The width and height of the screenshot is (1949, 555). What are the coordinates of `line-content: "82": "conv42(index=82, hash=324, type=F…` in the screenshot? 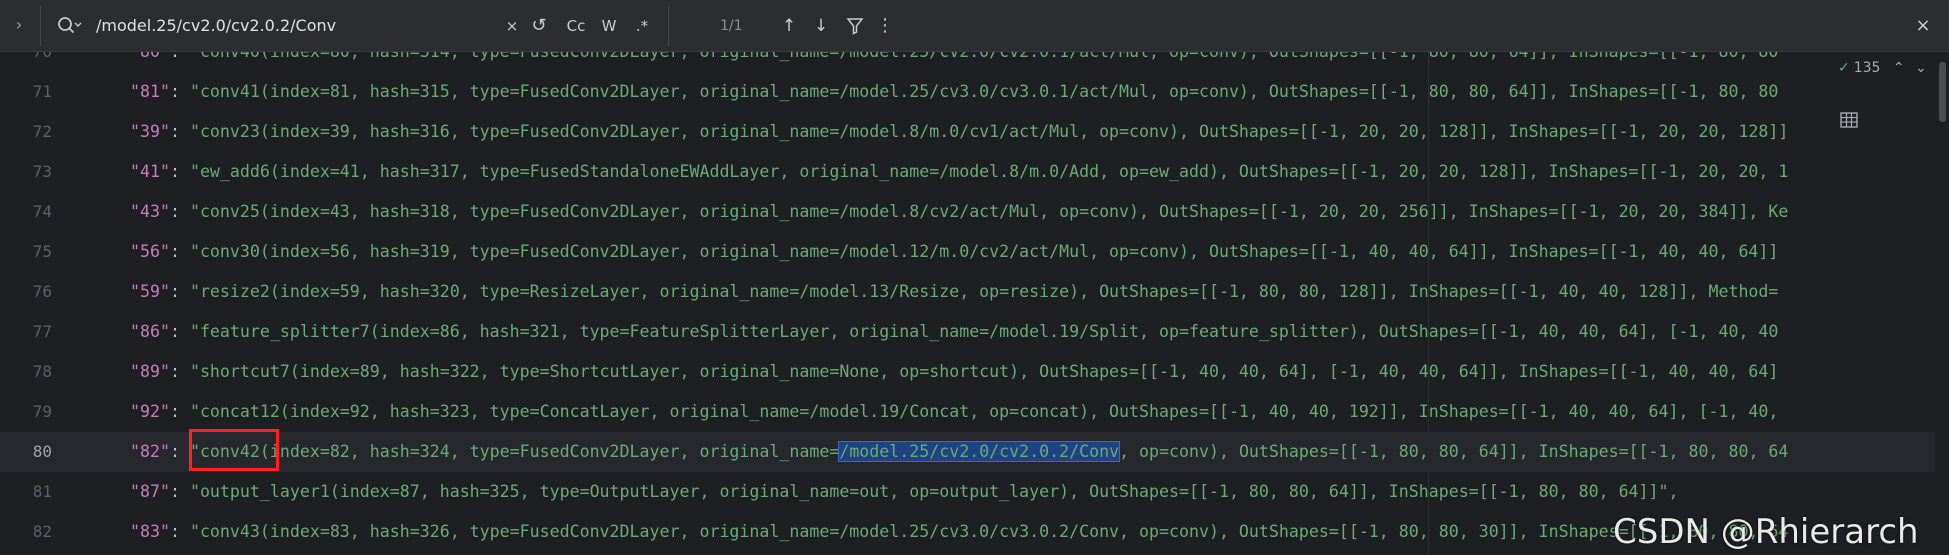 It's located at (959, 451).